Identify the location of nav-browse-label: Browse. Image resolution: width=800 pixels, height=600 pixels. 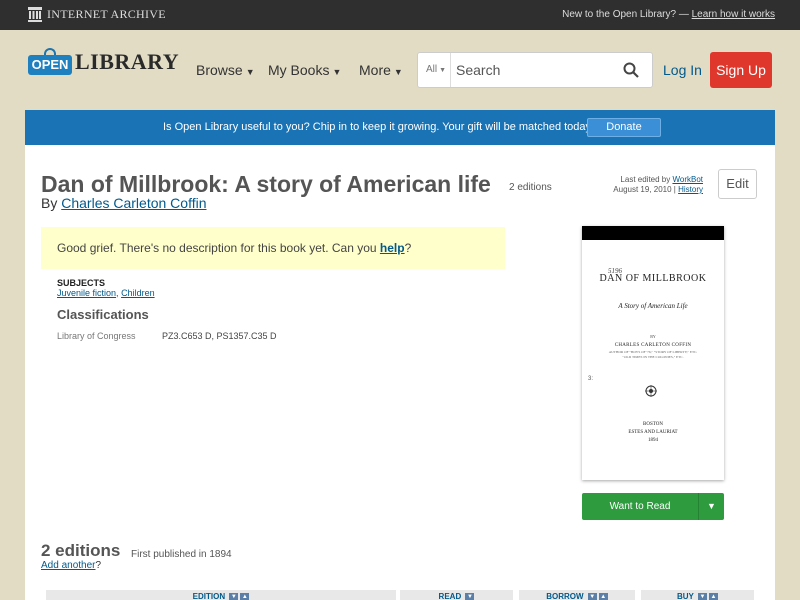
(219, 70).